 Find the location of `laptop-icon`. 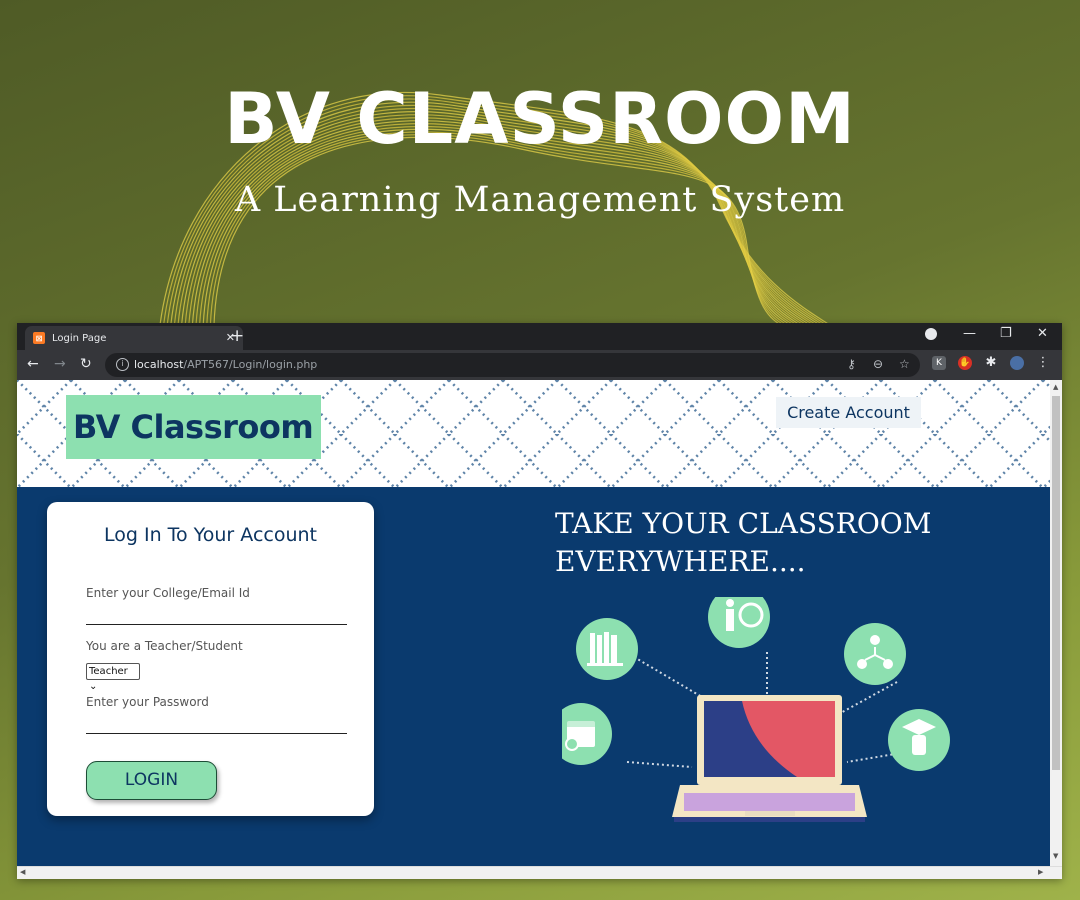

laptop-icon is located at coordinates (769, 758).